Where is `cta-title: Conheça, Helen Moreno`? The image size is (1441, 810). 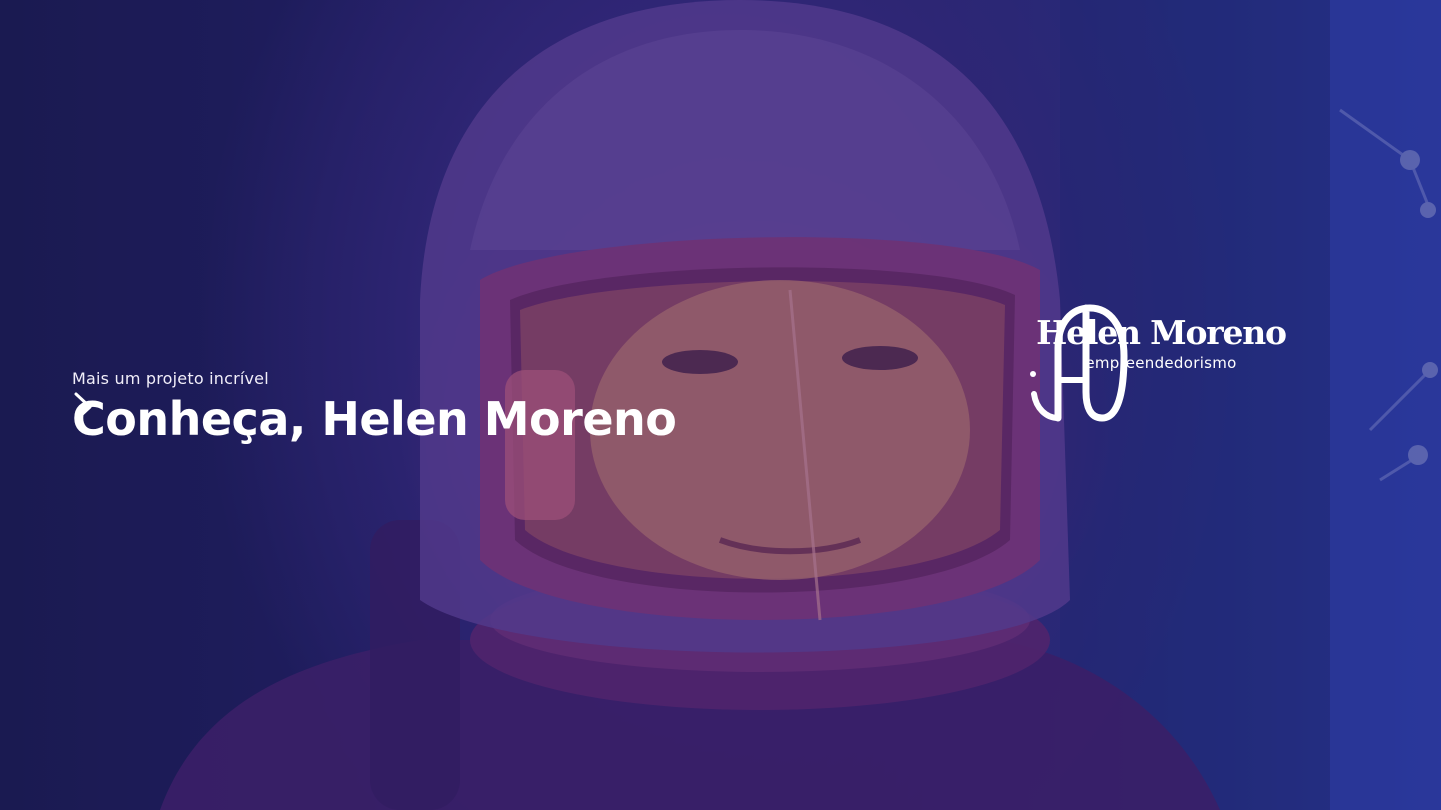
cta-title: Conheça, Helen Moreno is located at coordinates (374, 419).